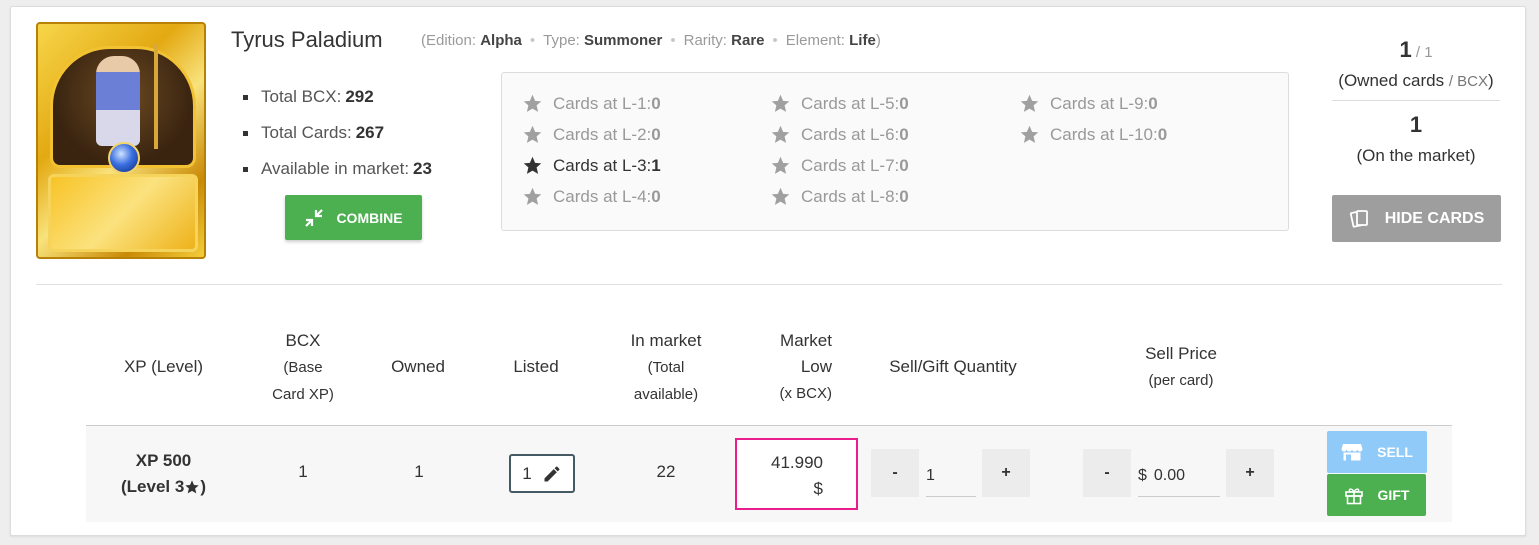 This screenshot has height=545, width=1539. I want to click on rarity-value: Rare, so click(748, 40).